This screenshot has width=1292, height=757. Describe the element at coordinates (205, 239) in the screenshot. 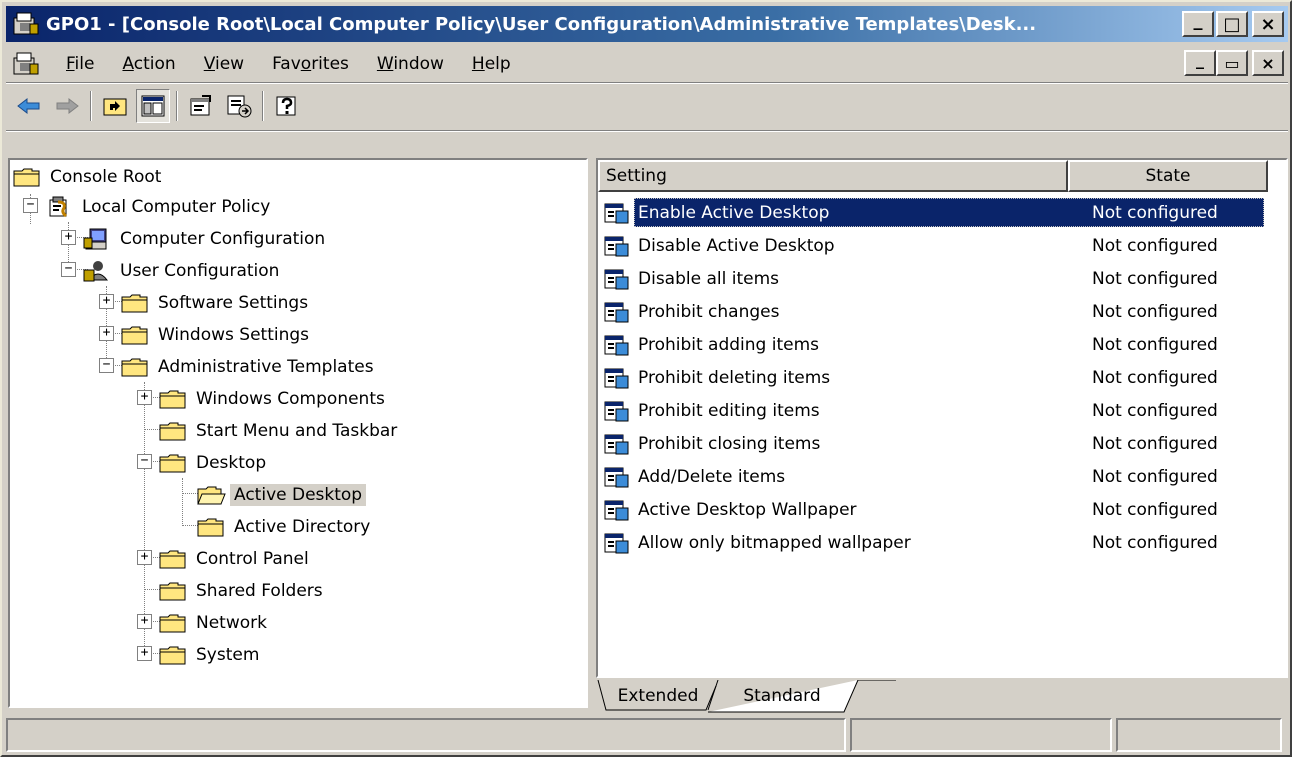

I see `tree-item-computer-configuration: Computer Configuration` at that location.